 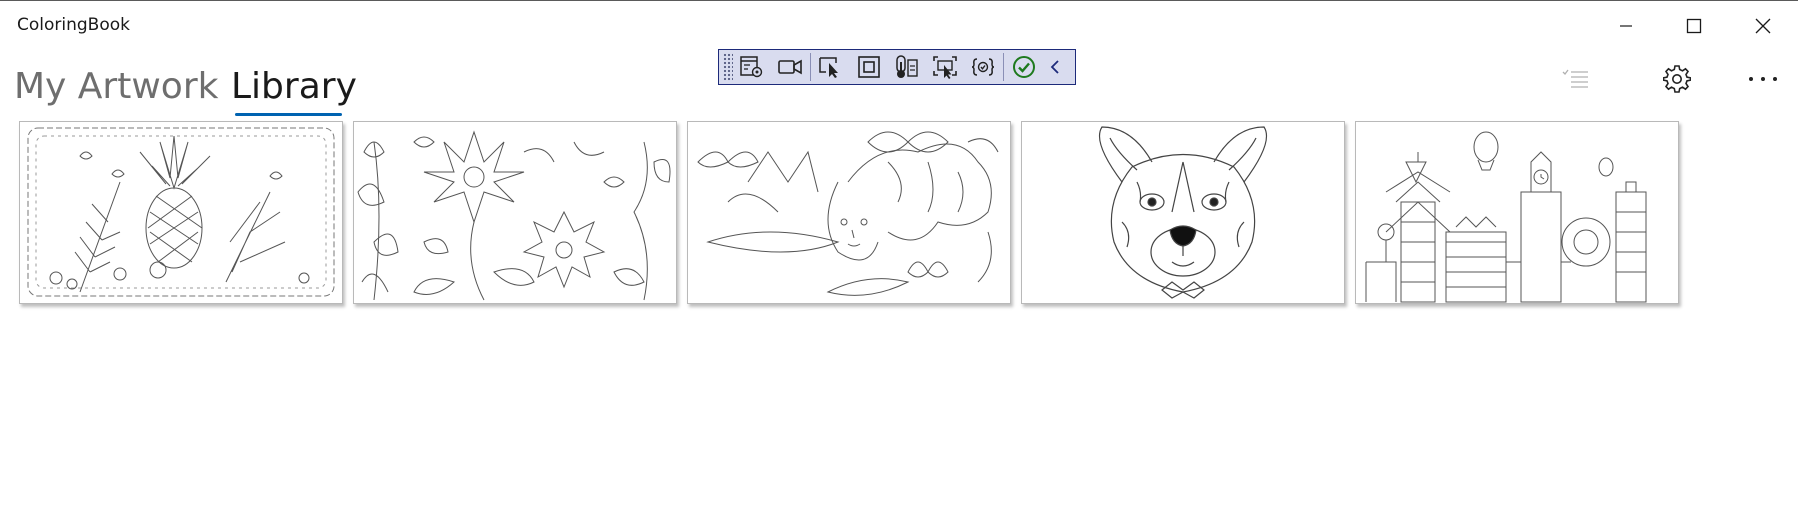 I want to click on library-item-pineapple, so click(x=181, y=212).